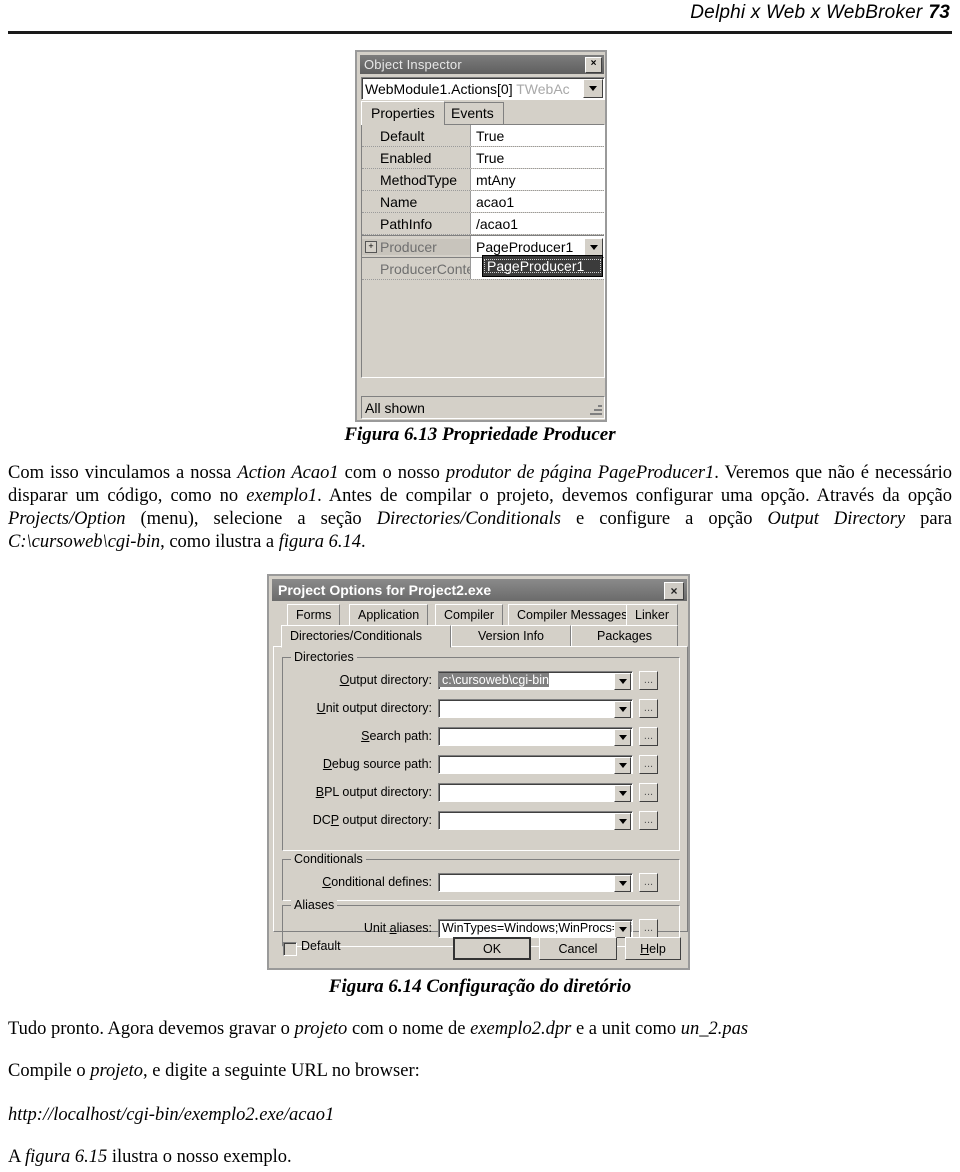  What do you see at coordinates (219, 542) in the screenshot?
I see `text-segment: , como ilustra a` at bounding box center [219, 542].